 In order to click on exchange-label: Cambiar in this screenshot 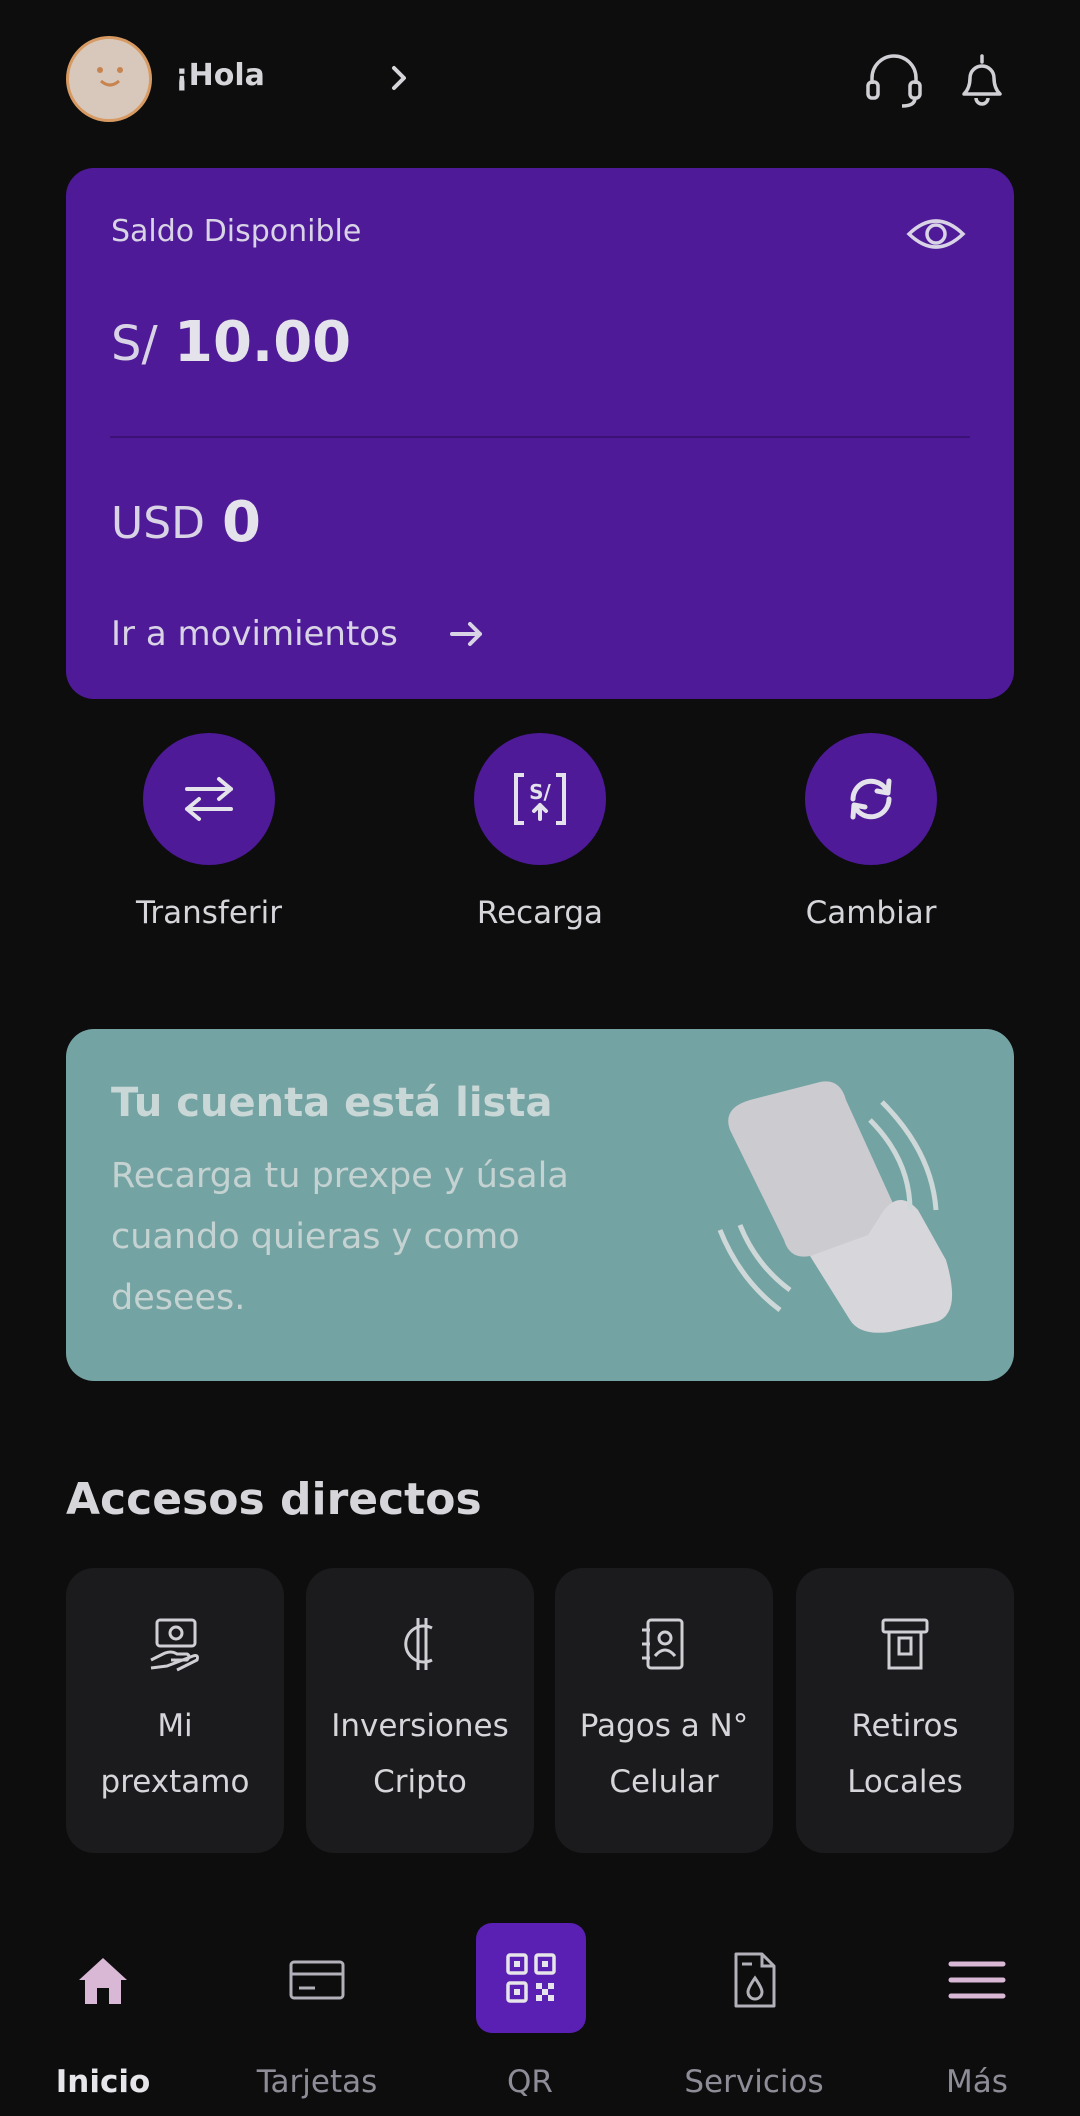, I will do `click(871, 913)`.